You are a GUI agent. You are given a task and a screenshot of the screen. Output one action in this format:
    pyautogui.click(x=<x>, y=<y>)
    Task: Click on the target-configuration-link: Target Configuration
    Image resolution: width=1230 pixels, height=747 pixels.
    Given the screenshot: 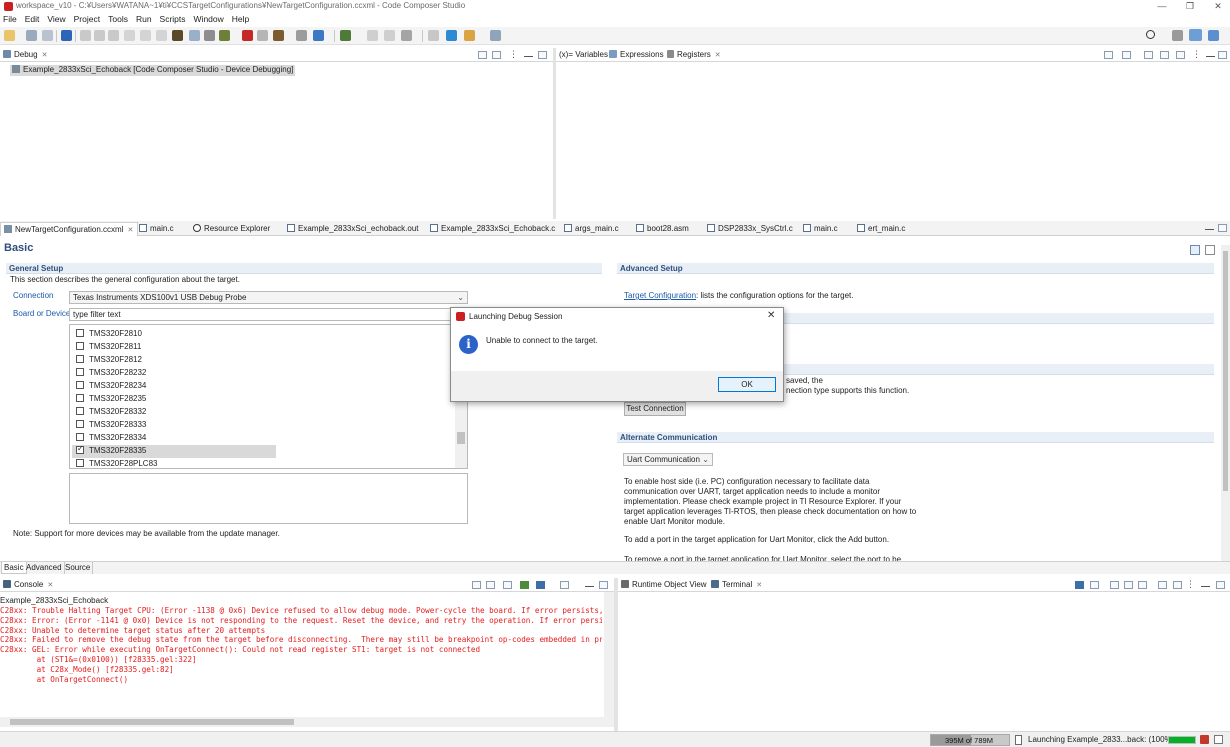 What is the action you would take?
    pyautogui.click(x=660, y=295)
    